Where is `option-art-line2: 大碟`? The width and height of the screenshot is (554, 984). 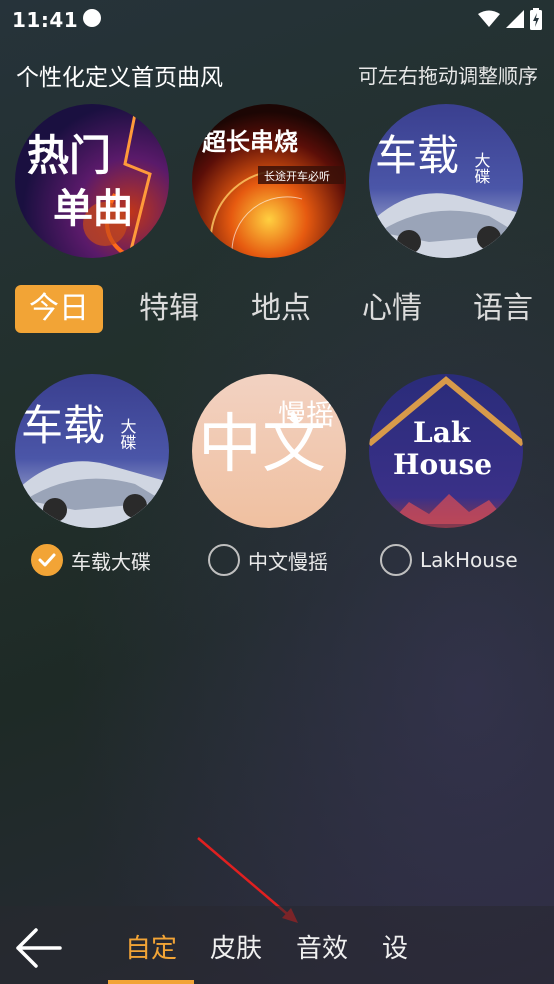
option-art-line2: 大碟 is located at coordinates (127, 434).